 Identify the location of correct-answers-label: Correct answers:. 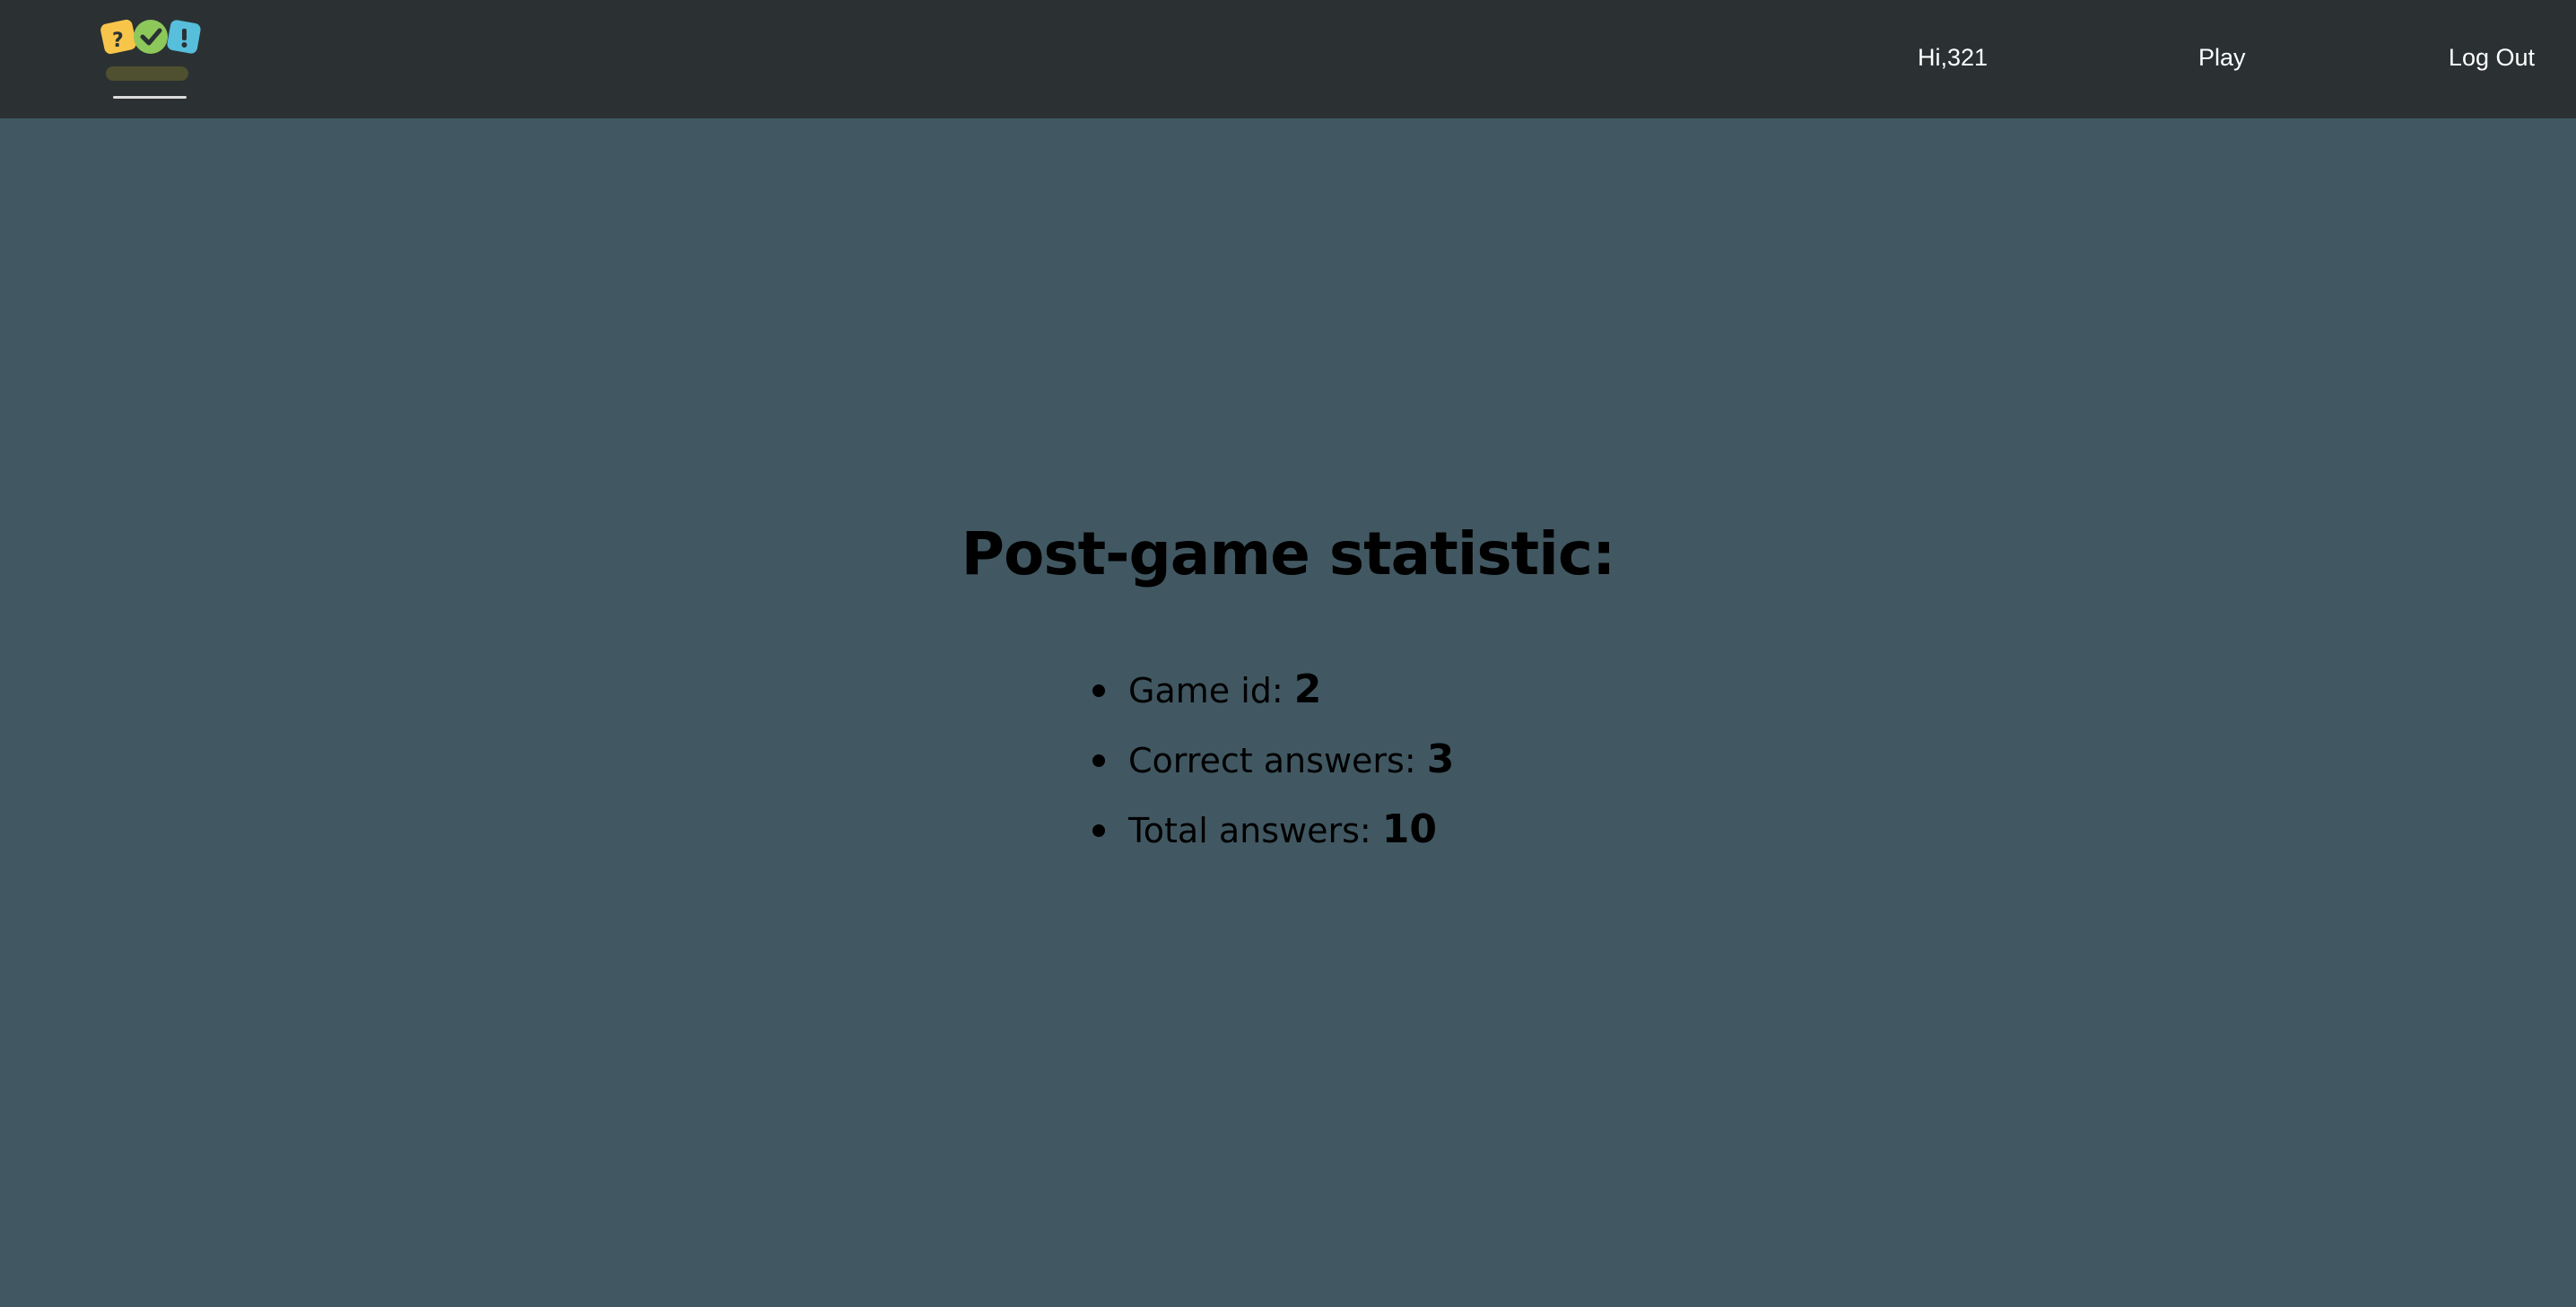
(1277, 760).